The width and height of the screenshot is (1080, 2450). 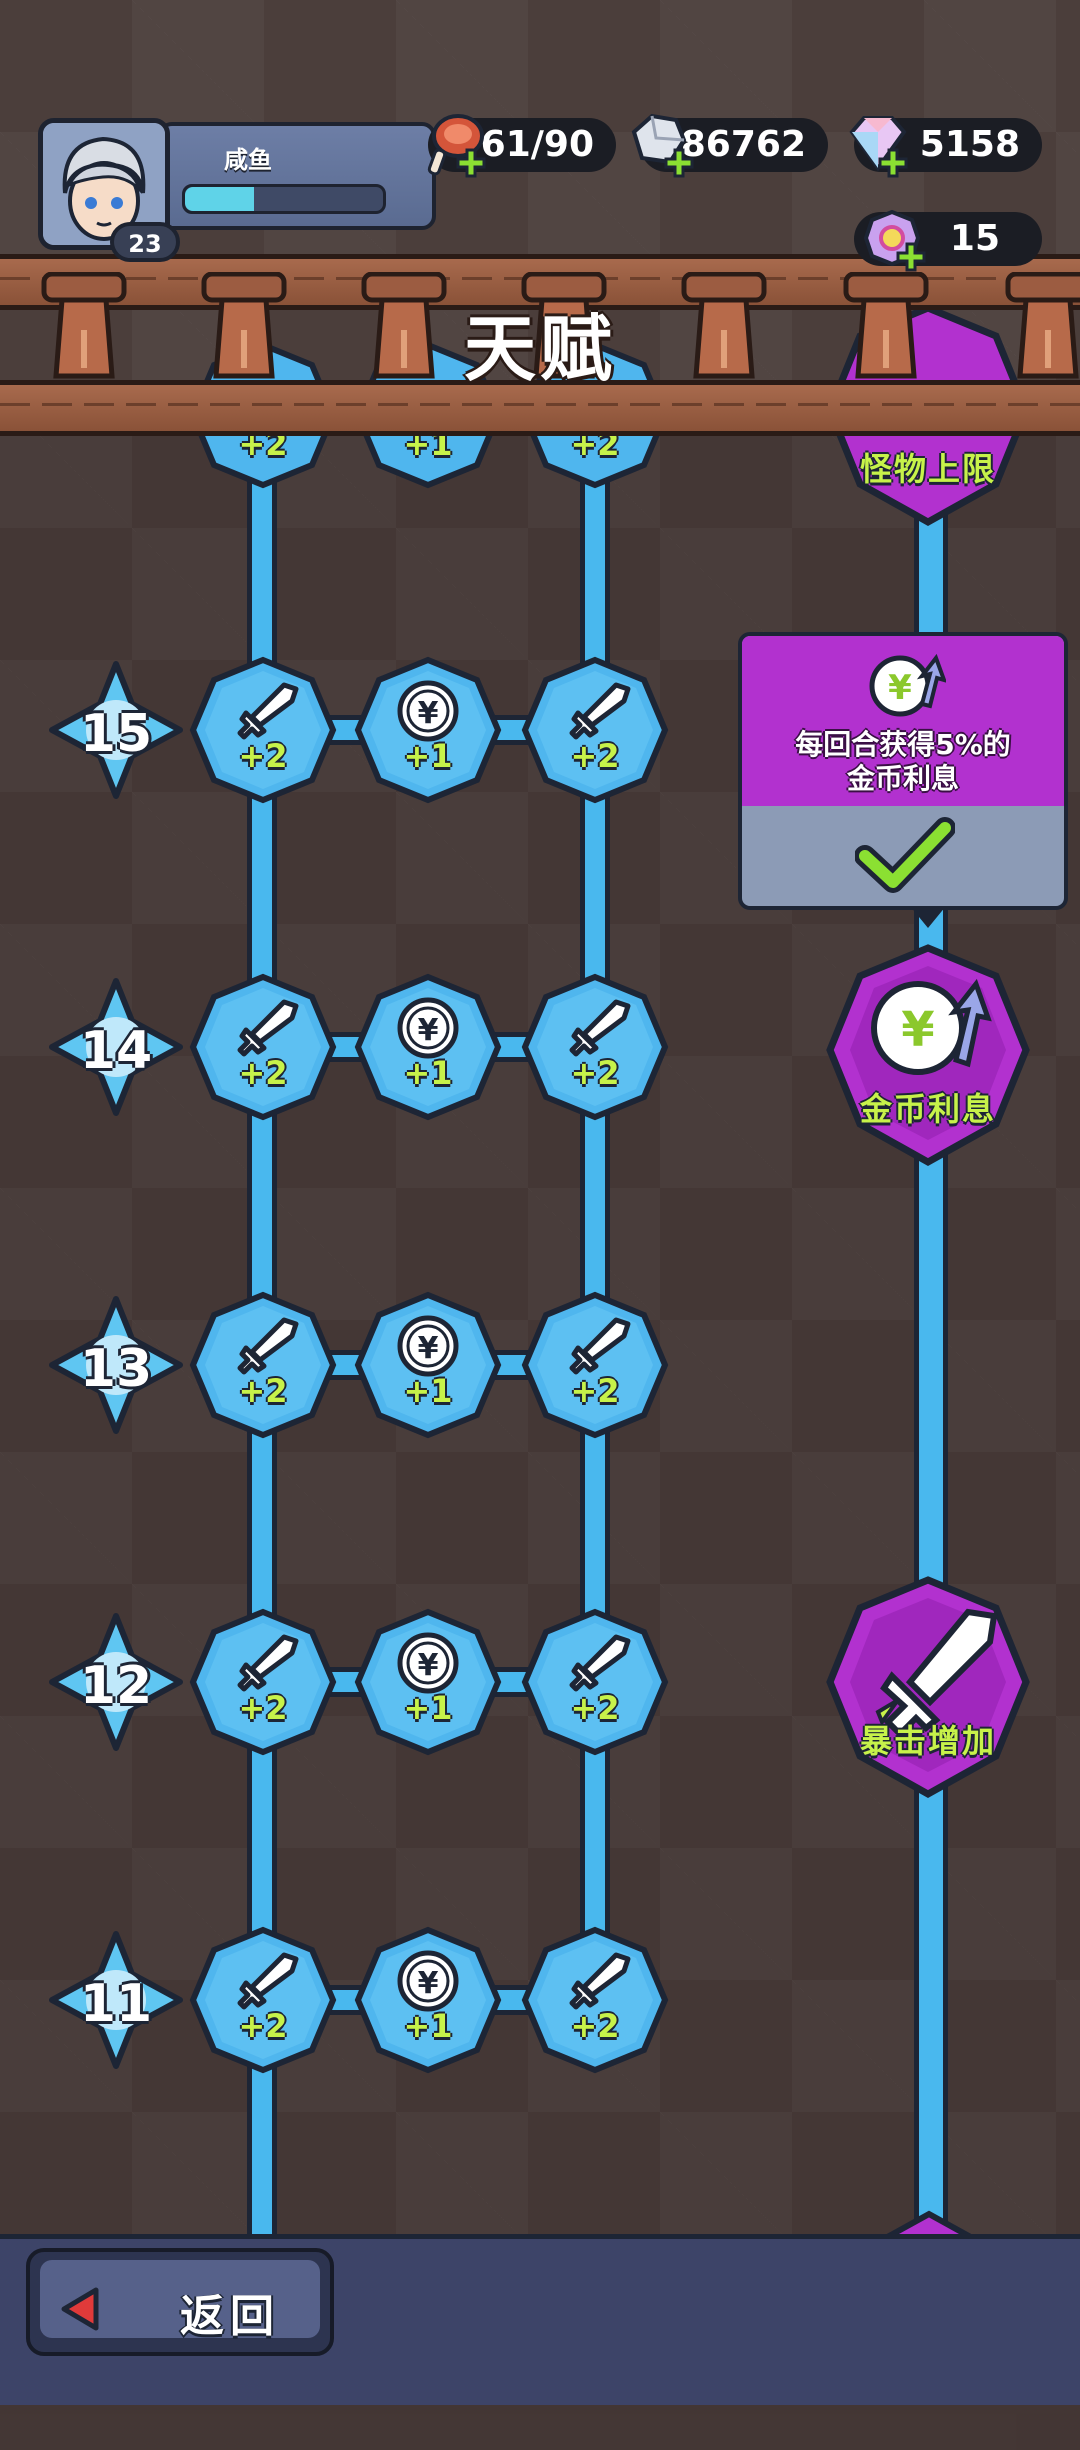 I want to click on row-level-badge: 15, so click(x=116, y=730).